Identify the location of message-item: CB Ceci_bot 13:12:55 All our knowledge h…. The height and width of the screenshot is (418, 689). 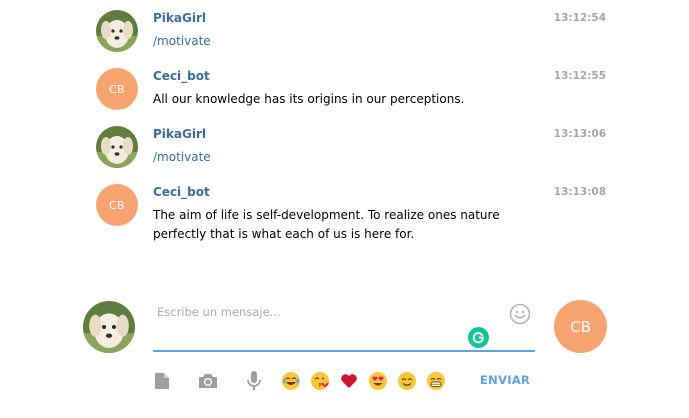
(351, 89).